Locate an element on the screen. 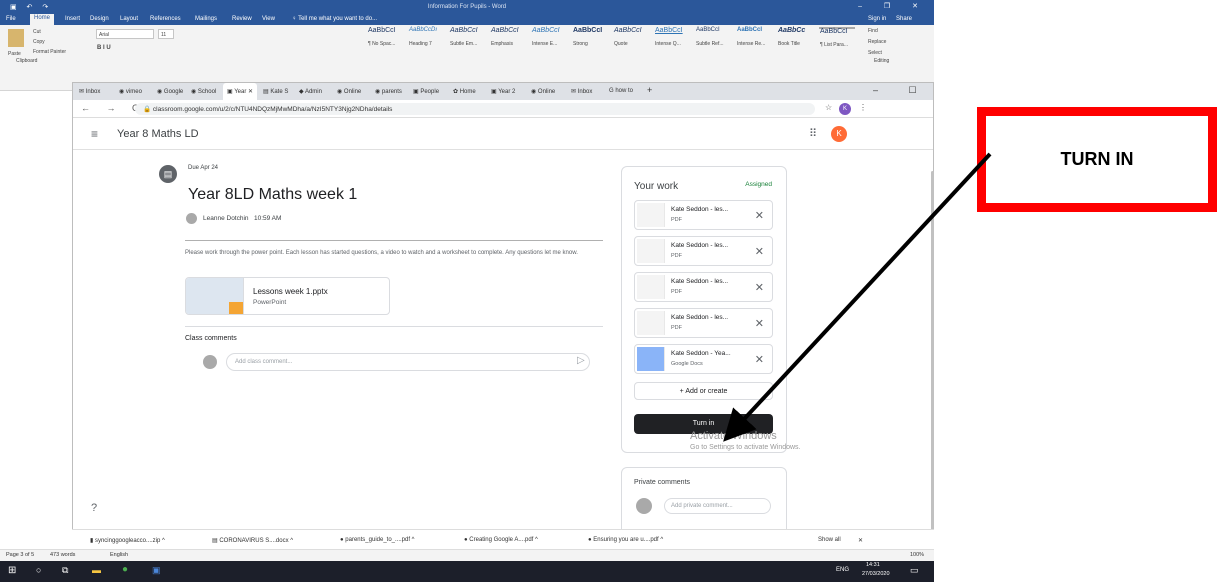  annotation-arrow is located at coordinates (857, 297).